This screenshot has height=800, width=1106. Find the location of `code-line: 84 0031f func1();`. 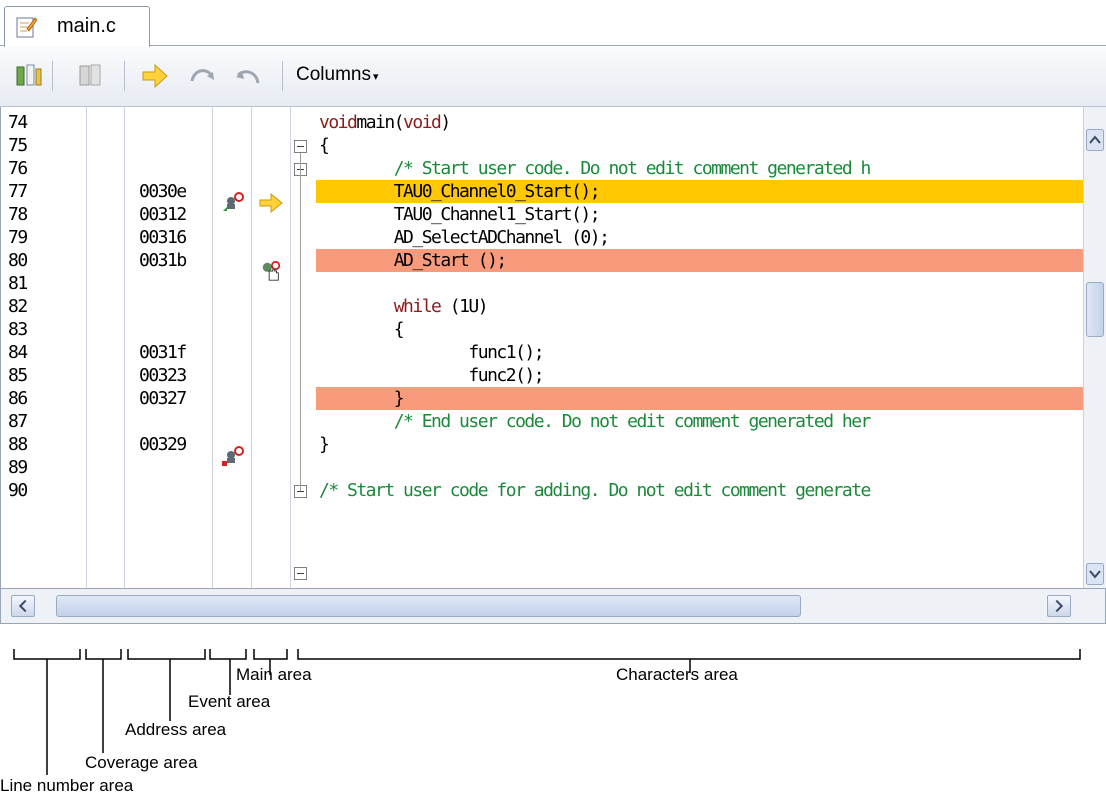

code-line: 84 0031f func1(); is located at coordinates (542, 352).